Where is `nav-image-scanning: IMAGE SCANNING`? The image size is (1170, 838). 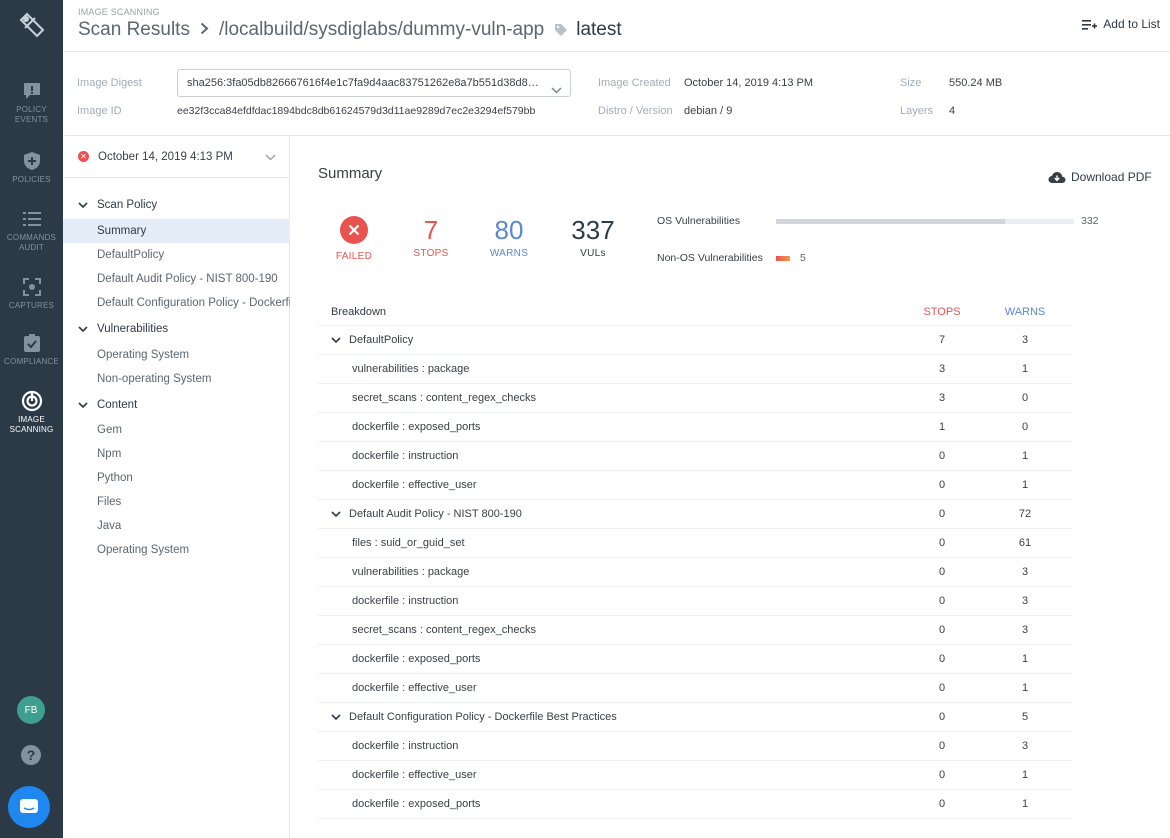
nav-image-scanning: IMAGE SCANNING is located at coordinates (31, 412).